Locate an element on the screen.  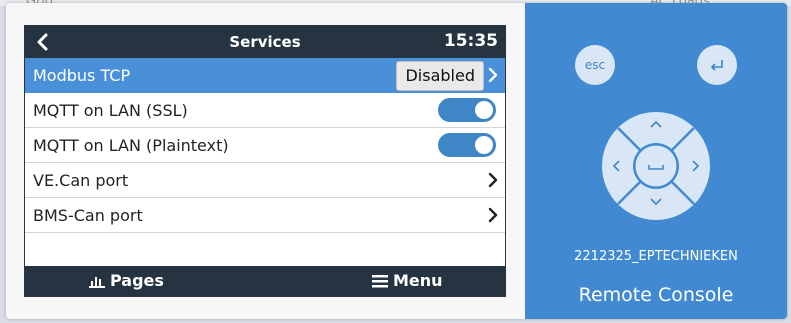
row-label: VE.Can port is located at coordinates (81, 180).